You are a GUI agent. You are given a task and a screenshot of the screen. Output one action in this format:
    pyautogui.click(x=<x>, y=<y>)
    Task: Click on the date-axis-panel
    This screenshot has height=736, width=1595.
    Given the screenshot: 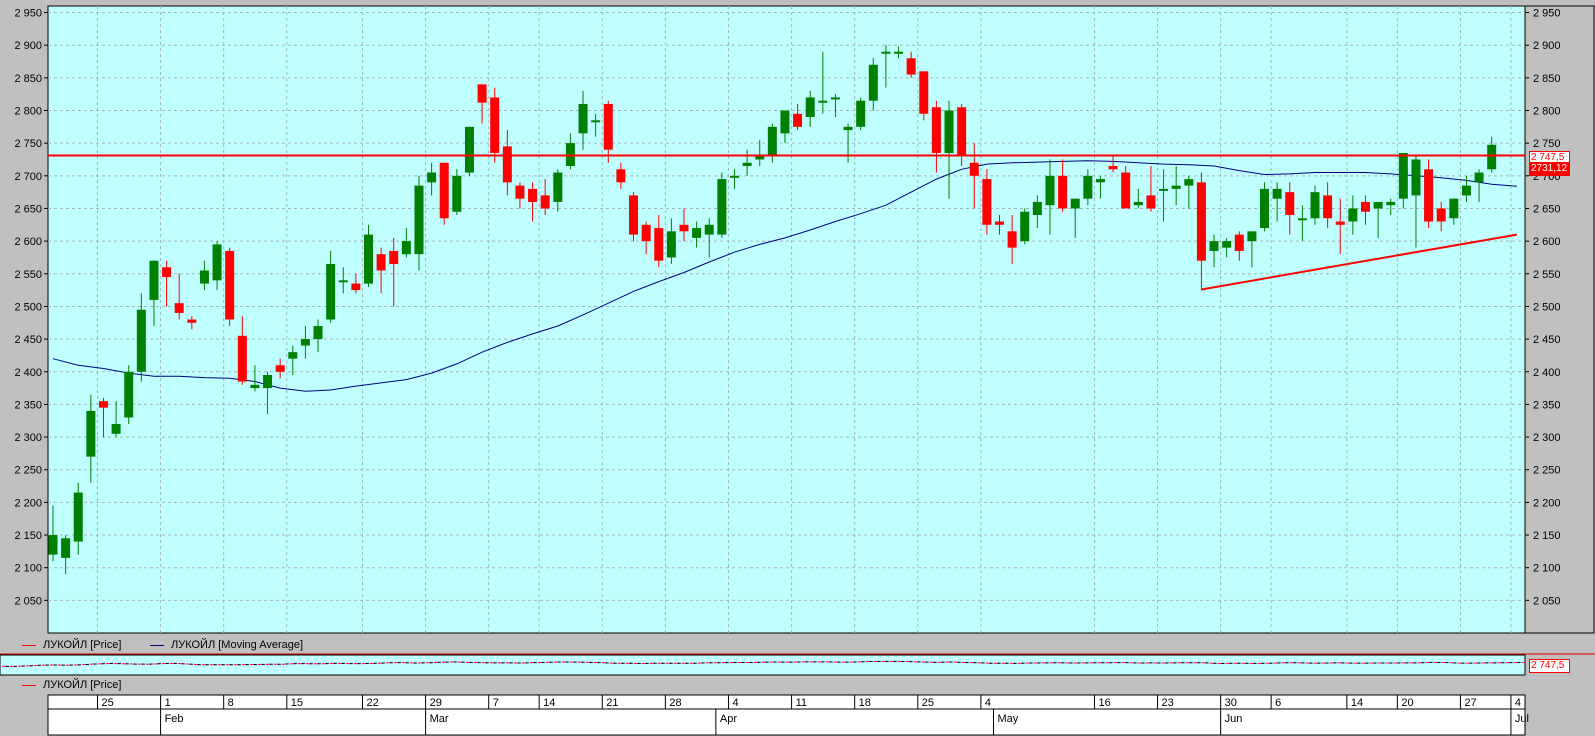 What is the action you would take?
    pyautogui.click(x=786, y=715)
    